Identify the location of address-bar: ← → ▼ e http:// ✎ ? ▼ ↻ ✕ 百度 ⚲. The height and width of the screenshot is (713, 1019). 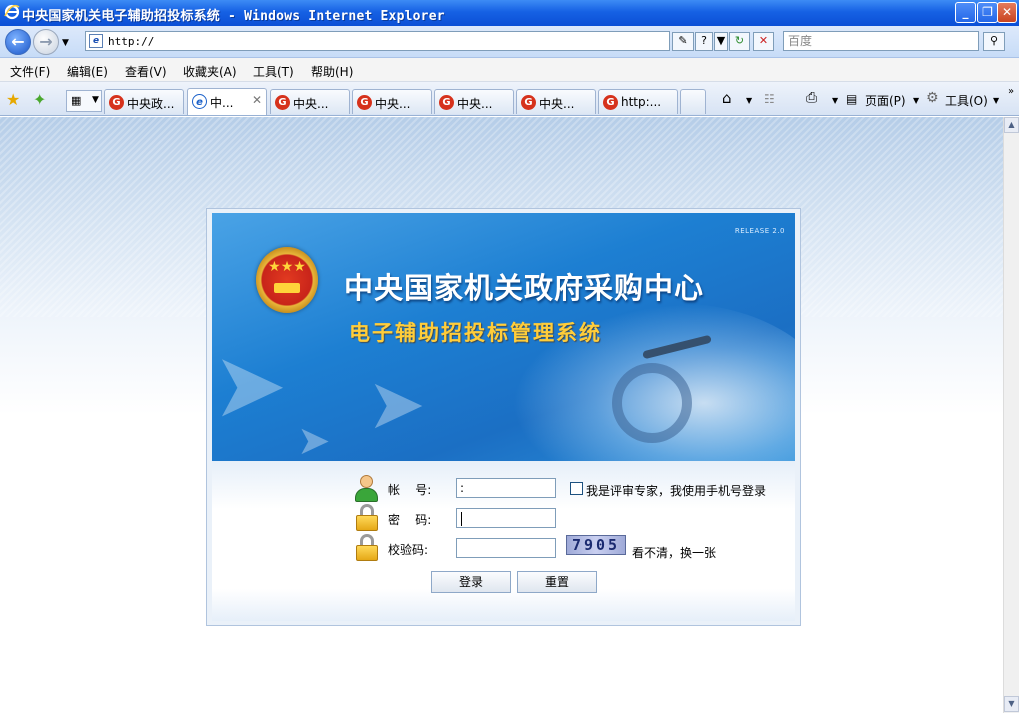
(509, 42).